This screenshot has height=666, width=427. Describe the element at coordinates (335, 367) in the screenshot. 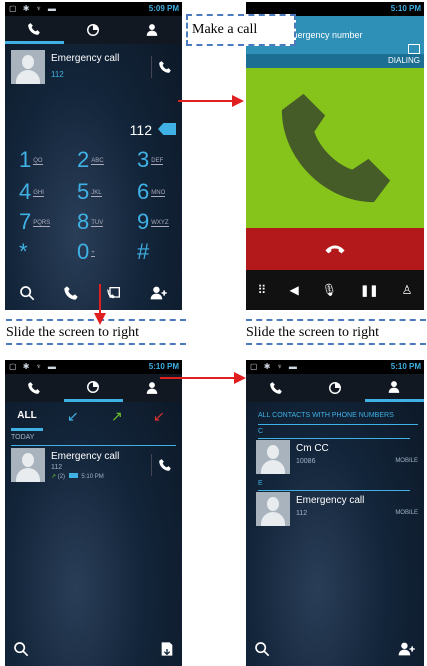

I see `status-bar: ▢ ✱ ♆ ▬ 5:10 PM` at that location.